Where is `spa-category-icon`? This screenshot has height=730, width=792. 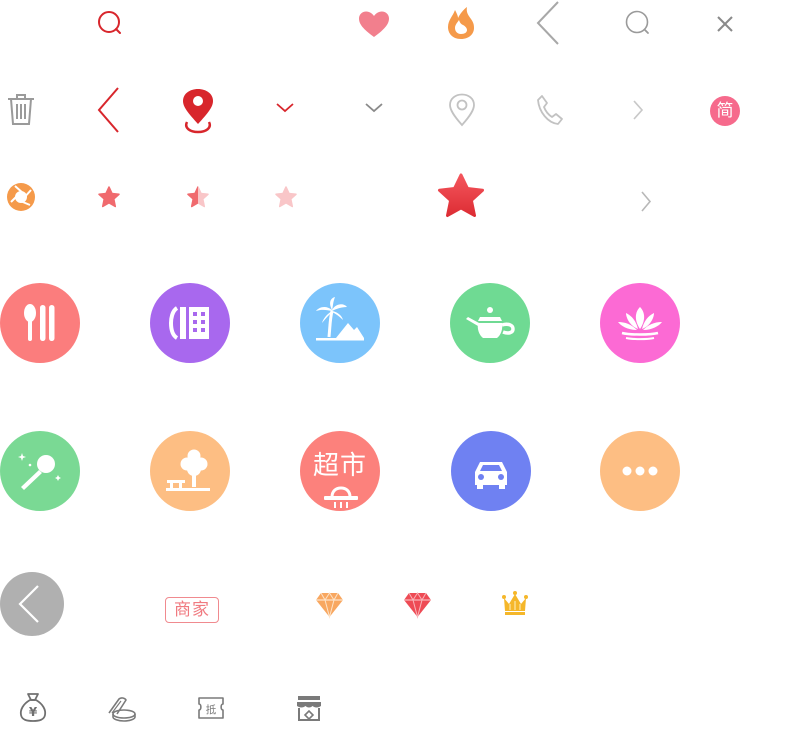 spa-category-icon is located at coordinates (640, 323).